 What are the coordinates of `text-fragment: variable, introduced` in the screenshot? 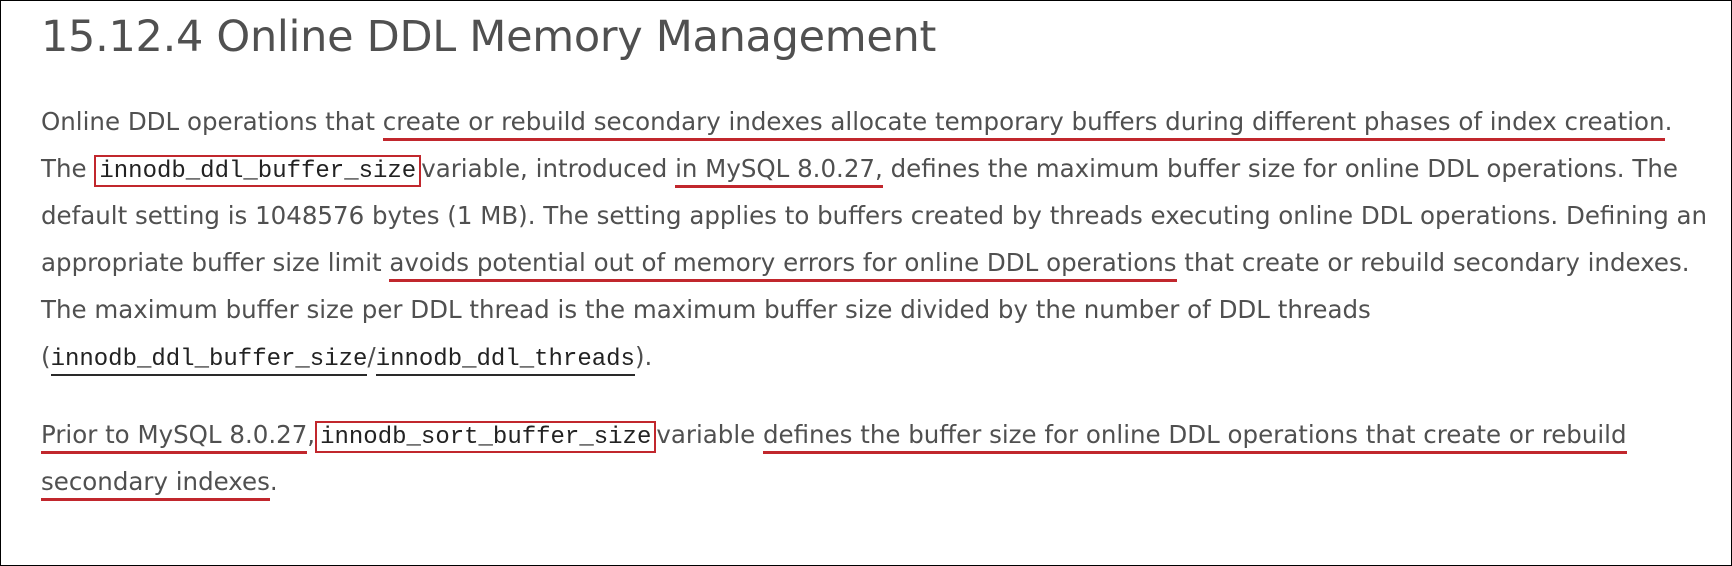 It's located at (548, 168).